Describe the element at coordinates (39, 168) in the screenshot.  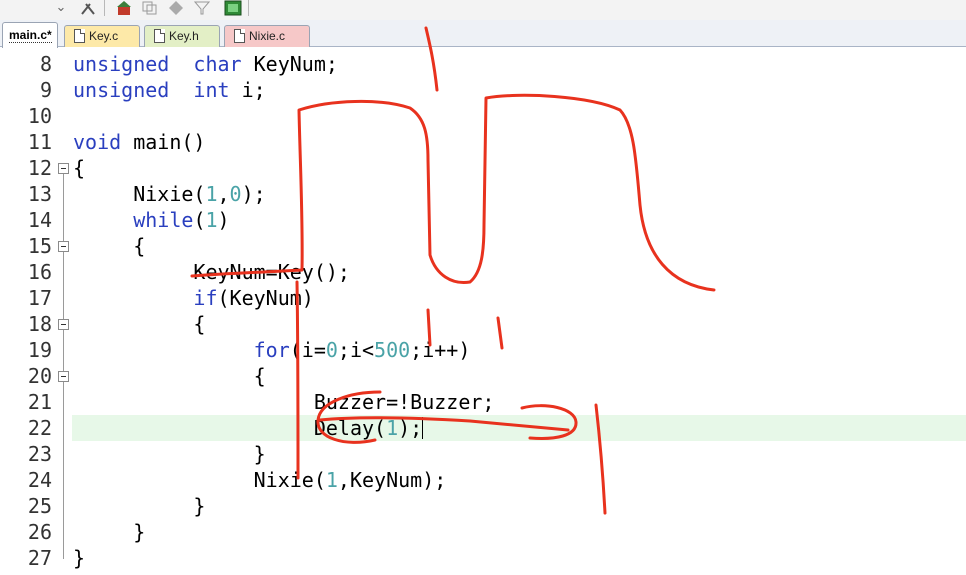
I see `line-number: 12` at that location.